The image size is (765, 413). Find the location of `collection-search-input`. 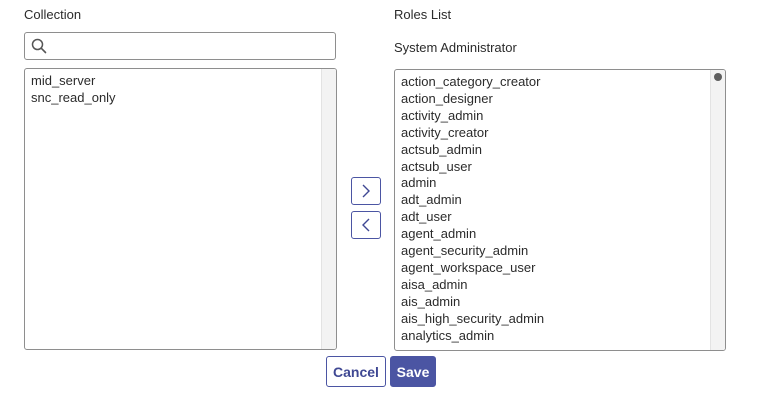

collection-search-input is located at coordinates (193, 47).